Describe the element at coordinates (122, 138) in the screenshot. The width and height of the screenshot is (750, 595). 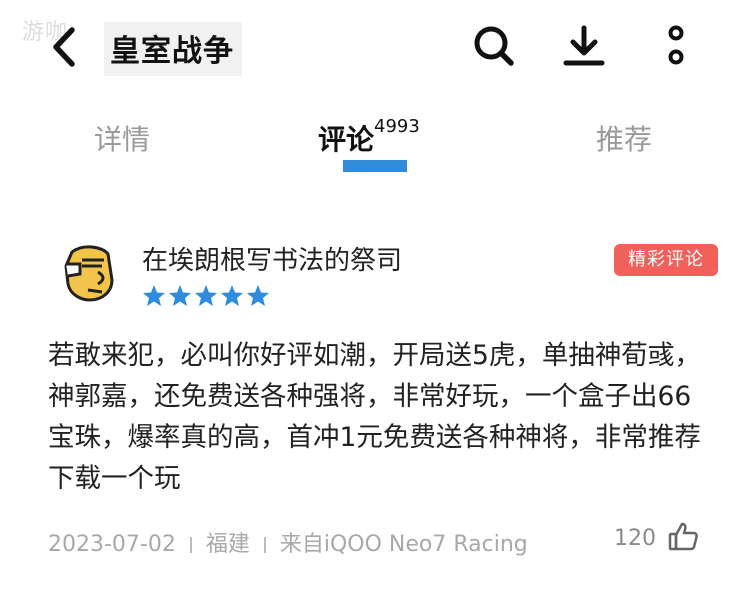
I see `tab-details: 详情` at that location.